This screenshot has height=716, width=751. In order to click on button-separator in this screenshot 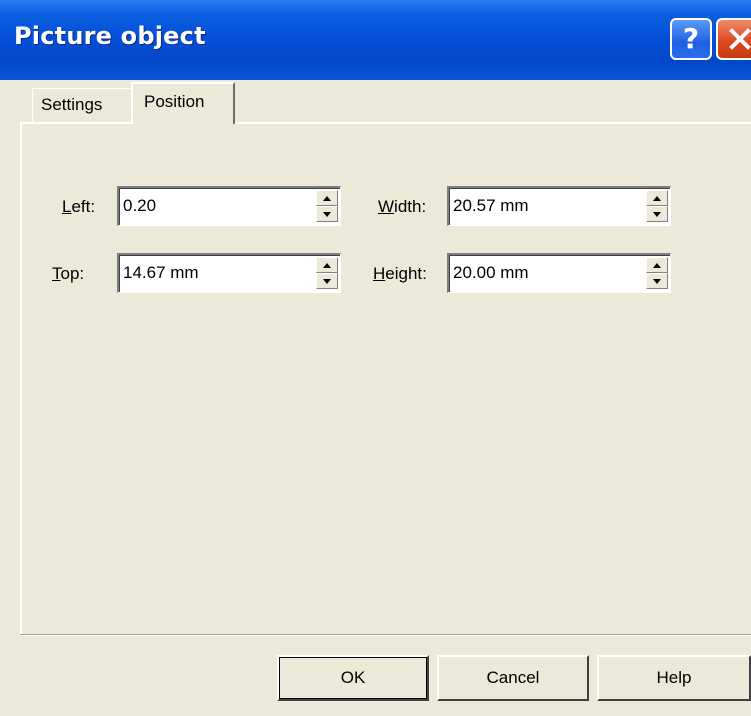, I will do `click(385, 635)`.